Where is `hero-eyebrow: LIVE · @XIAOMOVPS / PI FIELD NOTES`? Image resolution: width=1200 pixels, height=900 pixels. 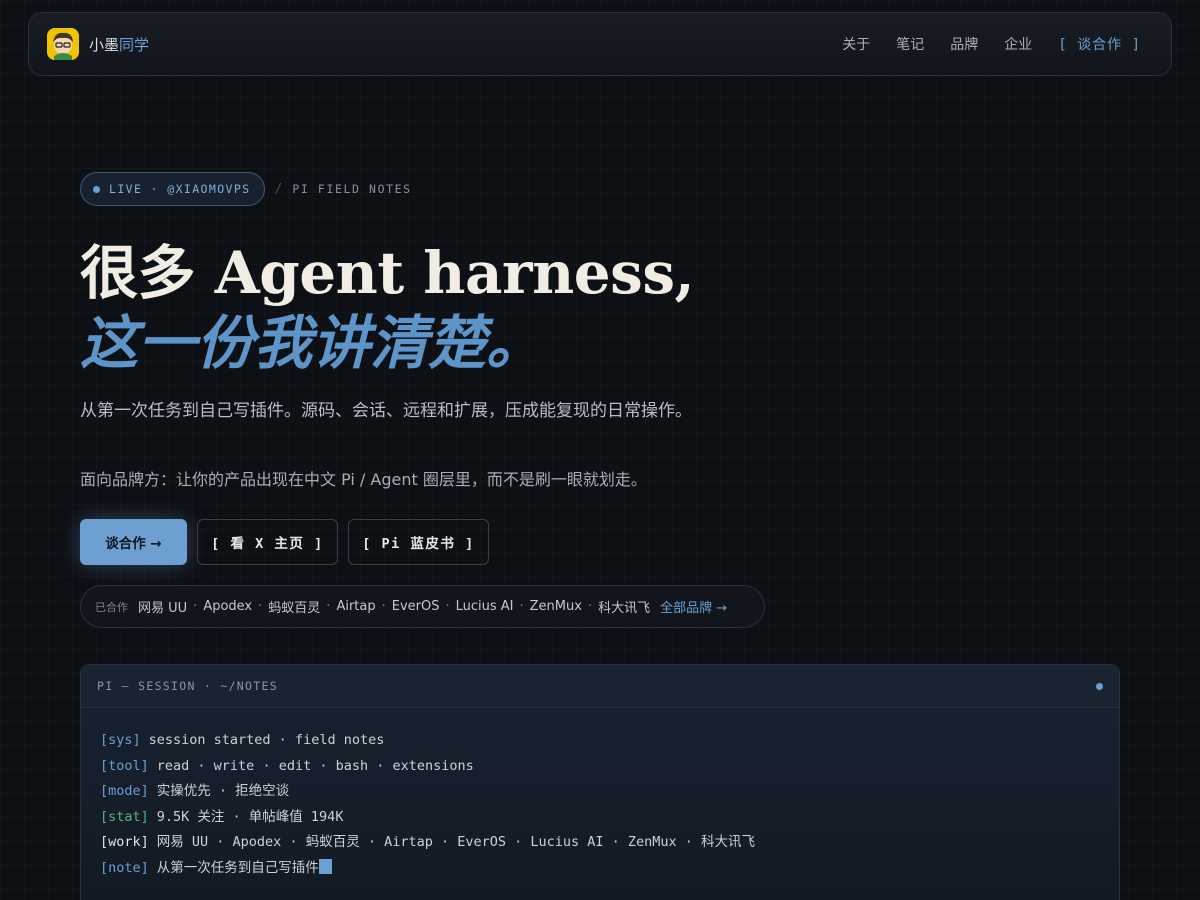
hero-eyebrow: LIVE · @XIAOMOVPS / PI FIELD NOTES is located at coordinates (246, 189).